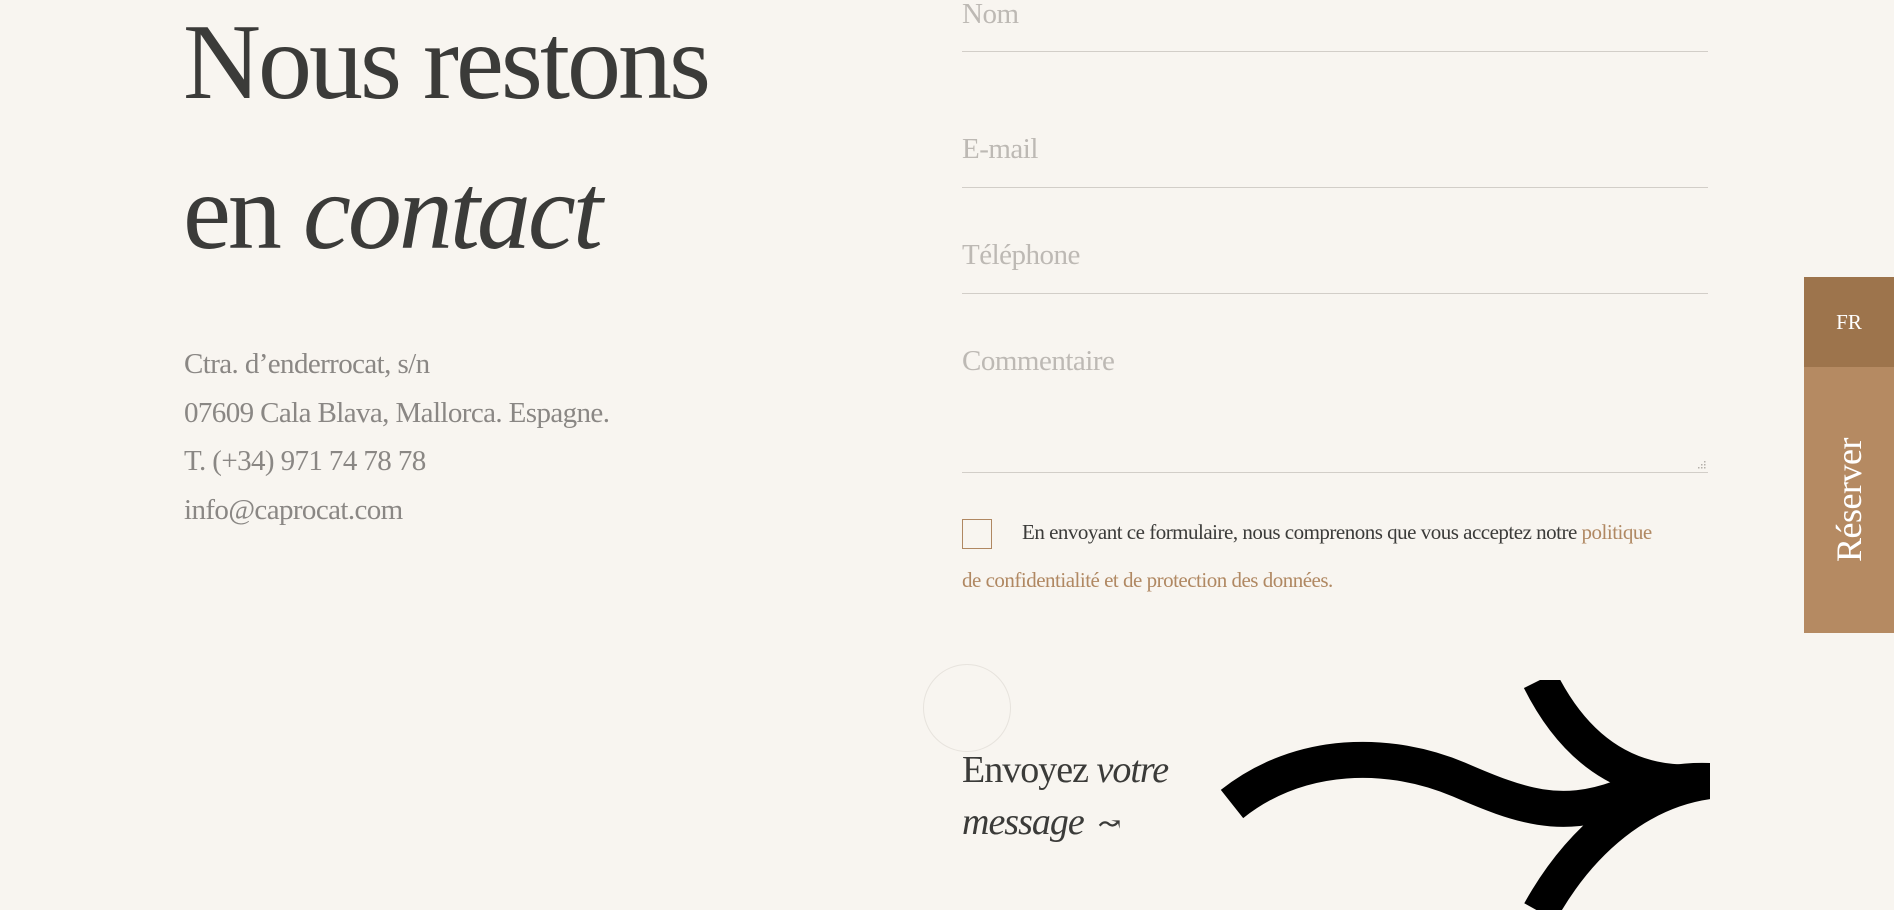 Image resolution: width=1894 pixels, height=910 pixels. What do you see at coordinates (967, 708) in the screenshot?
I see `decorative-circle` at bounding box center [967, 708].